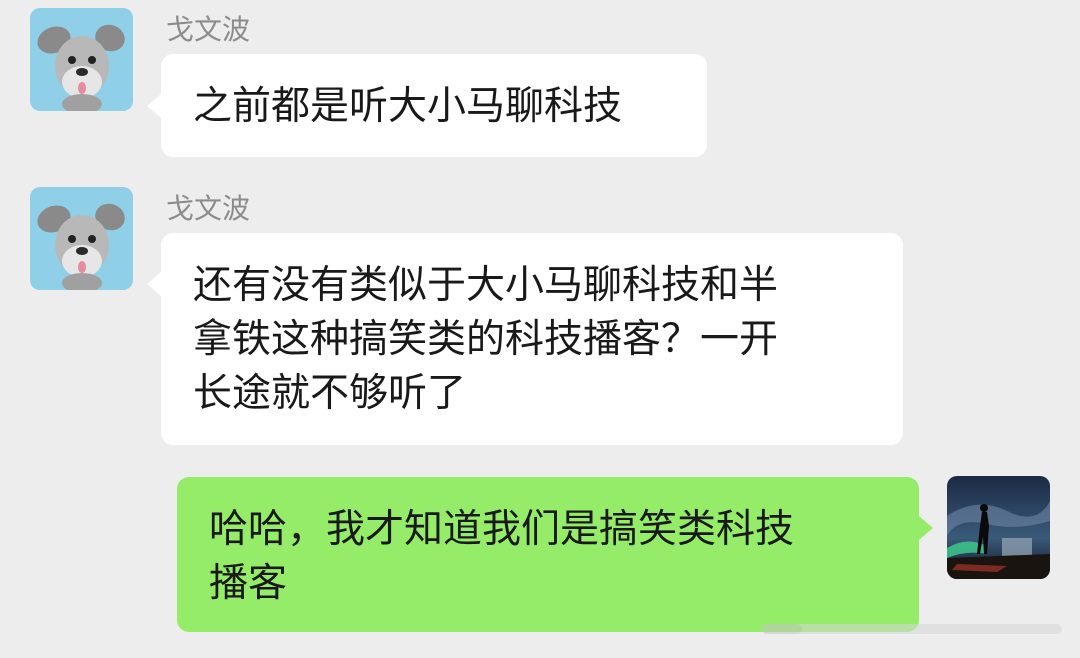  Describe the element at coordinates (330, 393) in the screenshot. I see `message-text-line: 长途就不够听了` at that location.